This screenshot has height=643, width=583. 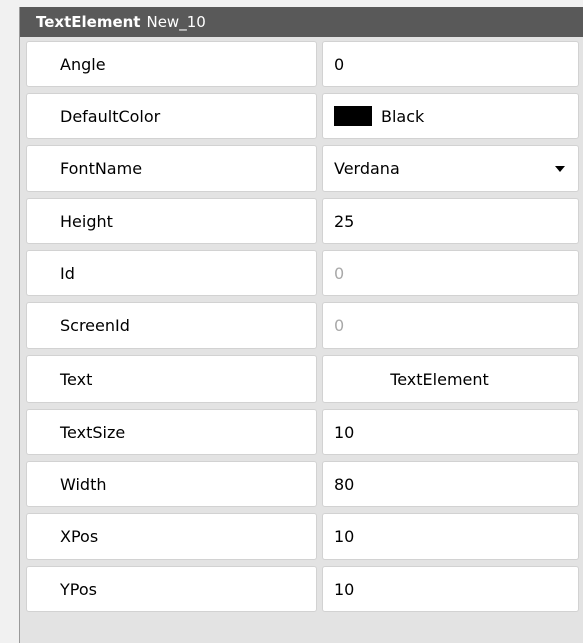 I want to click on element-name-label: New_10, so click(x=176, y=22).